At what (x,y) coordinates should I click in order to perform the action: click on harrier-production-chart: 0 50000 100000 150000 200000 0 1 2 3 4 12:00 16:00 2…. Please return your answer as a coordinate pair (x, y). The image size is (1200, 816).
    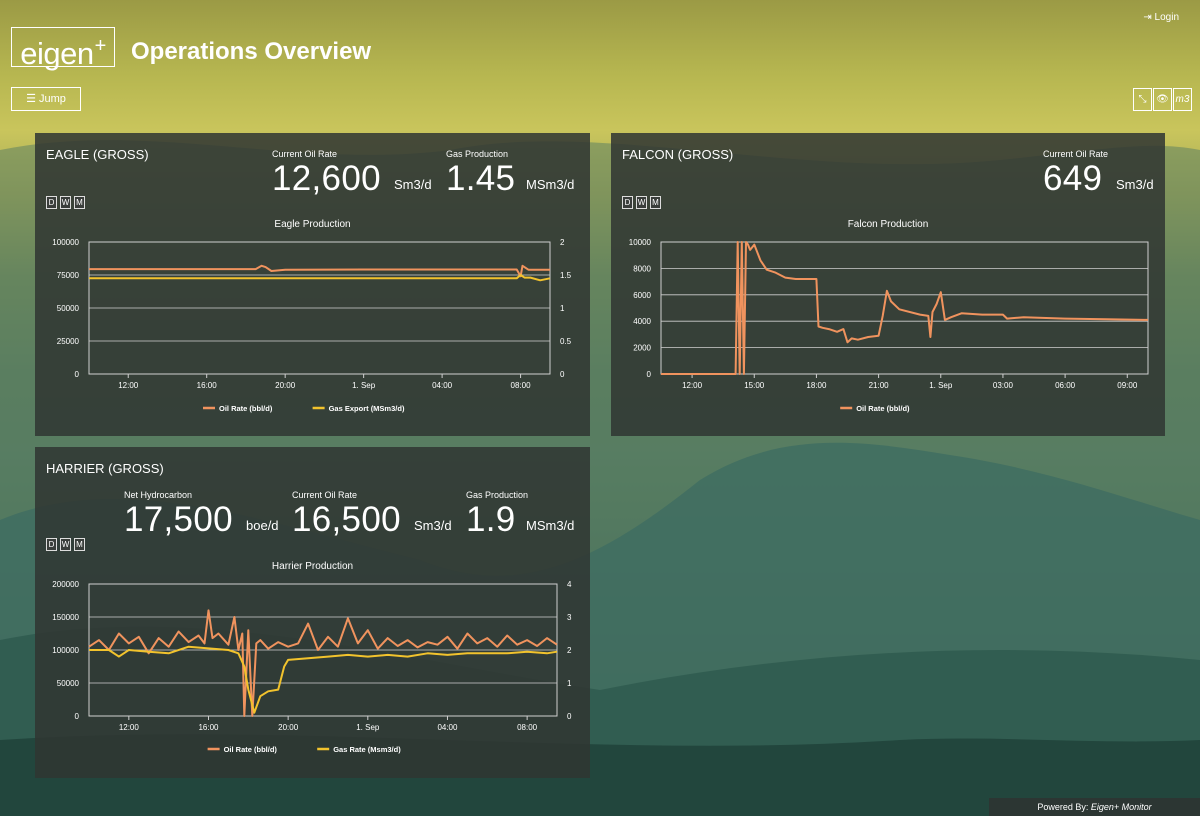
    Looking at the image, I should click on (312, 667).